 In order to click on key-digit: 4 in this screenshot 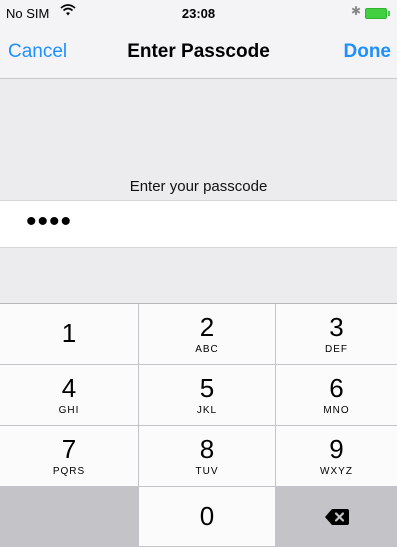, I will do `click(69, 388)`.